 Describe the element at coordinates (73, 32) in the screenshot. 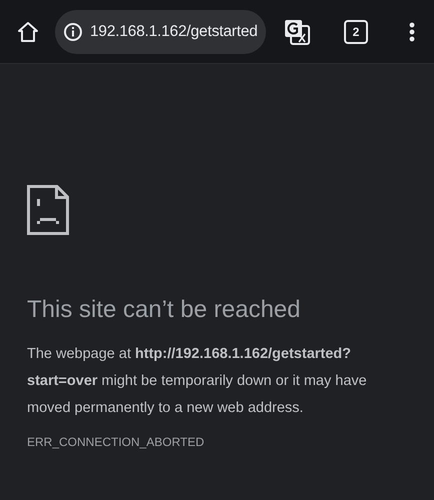

I see `info-icon` at that location.